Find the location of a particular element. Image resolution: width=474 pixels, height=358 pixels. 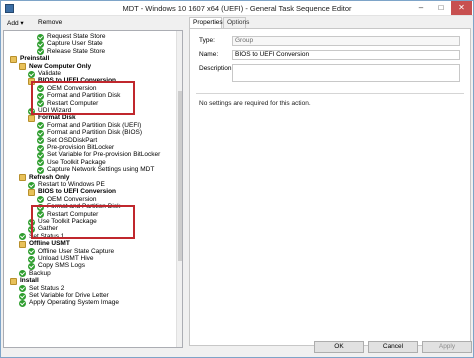

tree-scrollbar is located at coordinates (179, 189).